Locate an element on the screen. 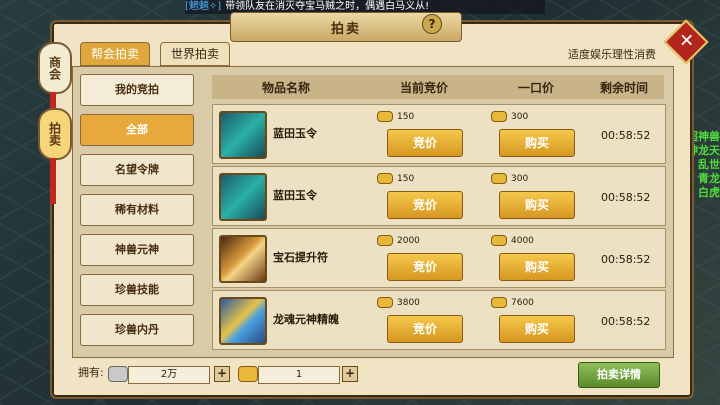 This screenshot has height=405, width=720. own-label: 拥有: is located at coordinates (91, 372).